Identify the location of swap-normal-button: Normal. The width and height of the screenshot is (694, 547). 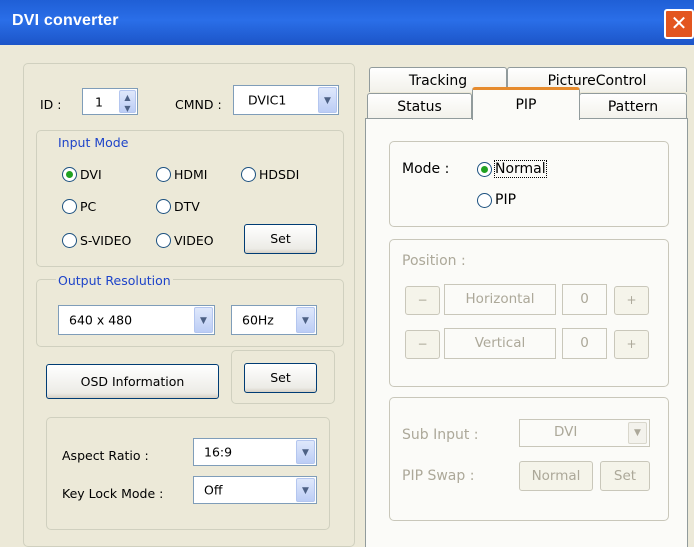
(556, 476).